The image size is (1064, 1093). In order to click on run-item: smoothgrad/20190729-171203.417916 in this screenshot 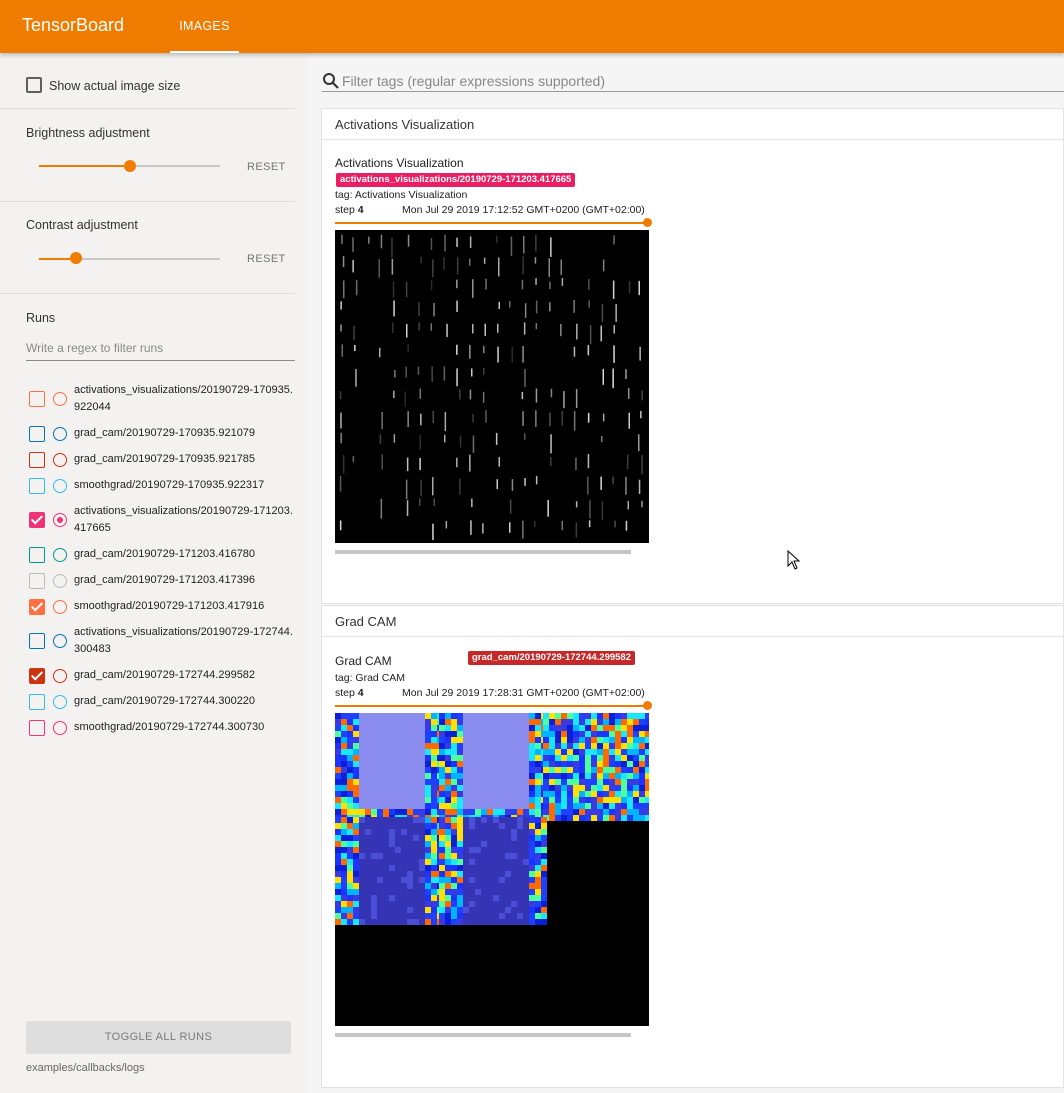, I will do `click(161, 606)`.